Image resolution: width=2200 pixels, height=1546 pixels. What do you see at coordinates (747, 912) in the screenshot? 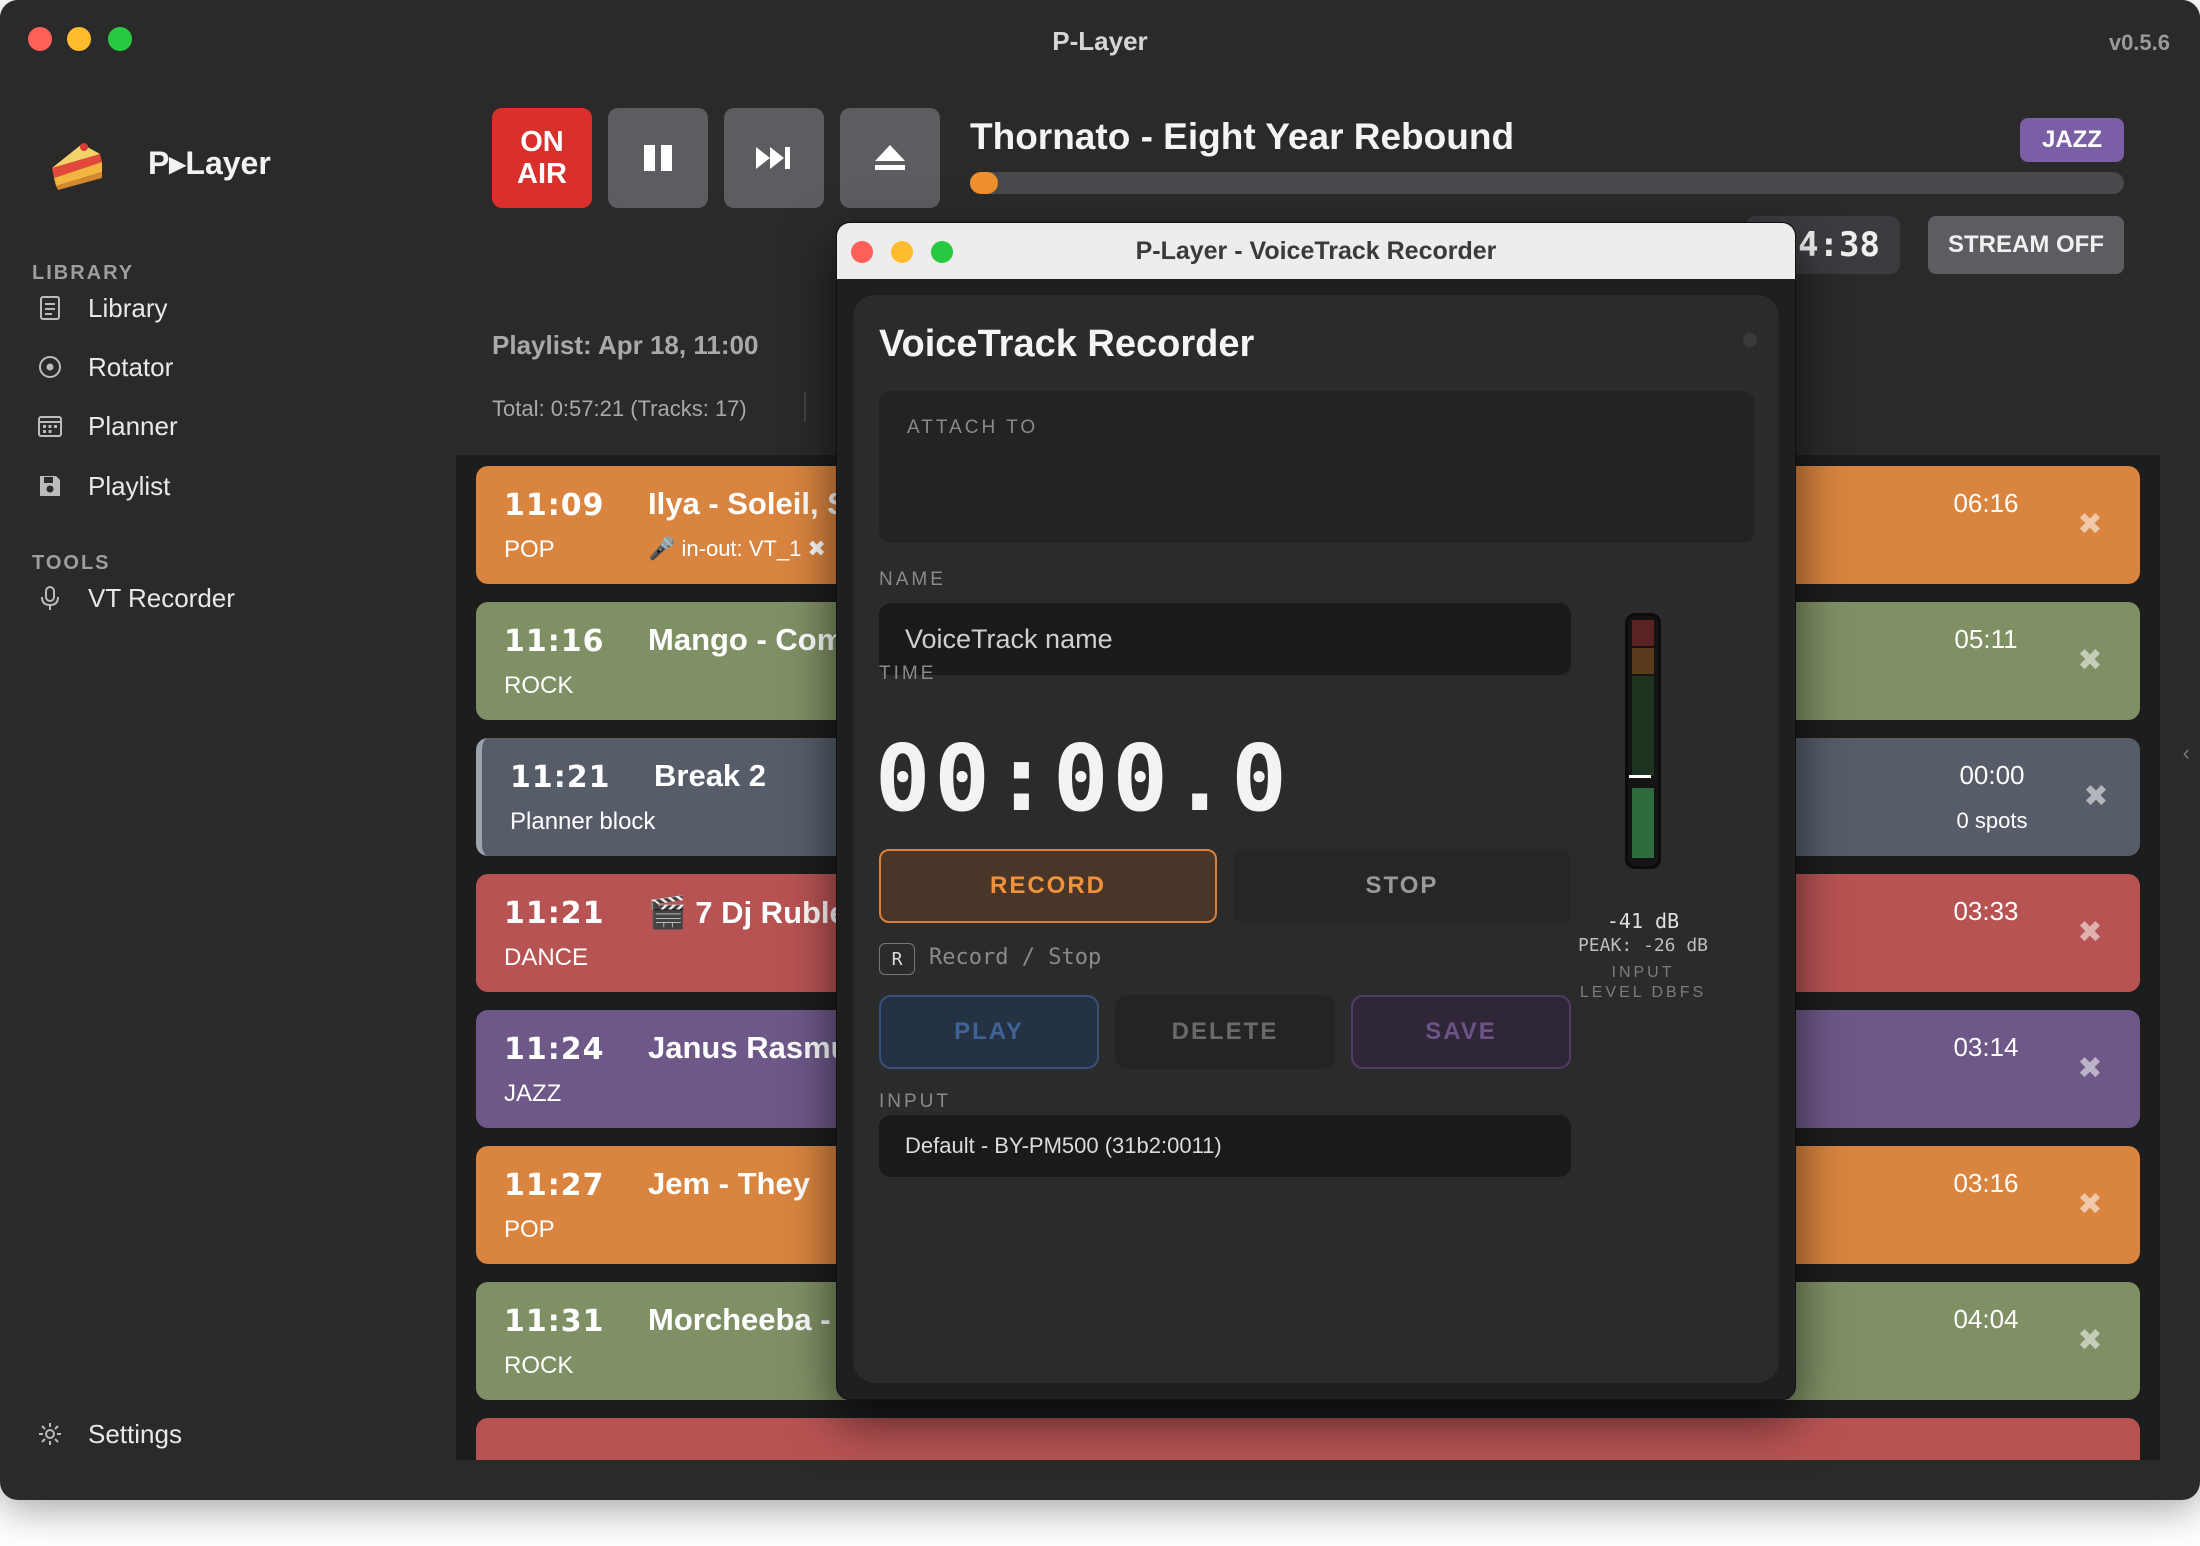
I see `track-title: 🎬 7 Dj Ruble` at bounding box center [747, 912].